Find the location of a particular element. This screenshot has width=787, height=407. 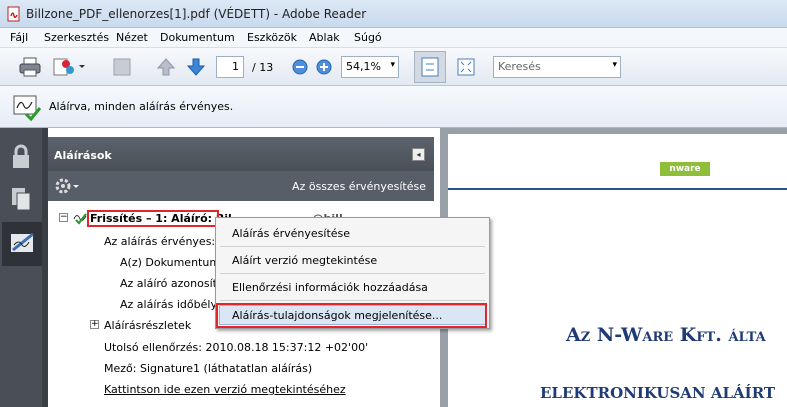

toolbar: 1 / 13 54,1% ▾ Keresés ▾ is located at coordinates (393, 67).